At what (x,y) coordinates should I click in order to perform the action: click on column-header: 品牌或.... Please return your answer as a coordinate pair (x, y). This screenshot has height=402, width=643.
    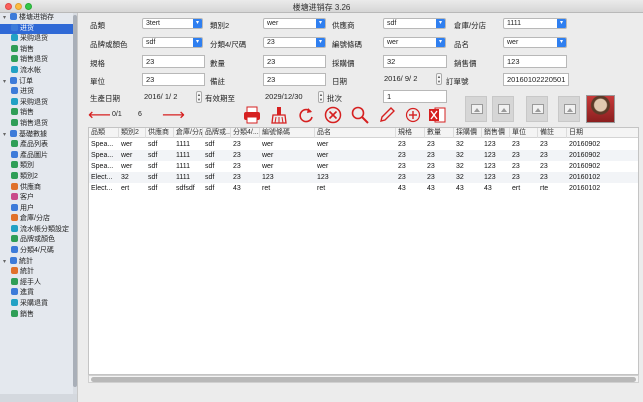
    Looking at the image, I should click on (217, 133).